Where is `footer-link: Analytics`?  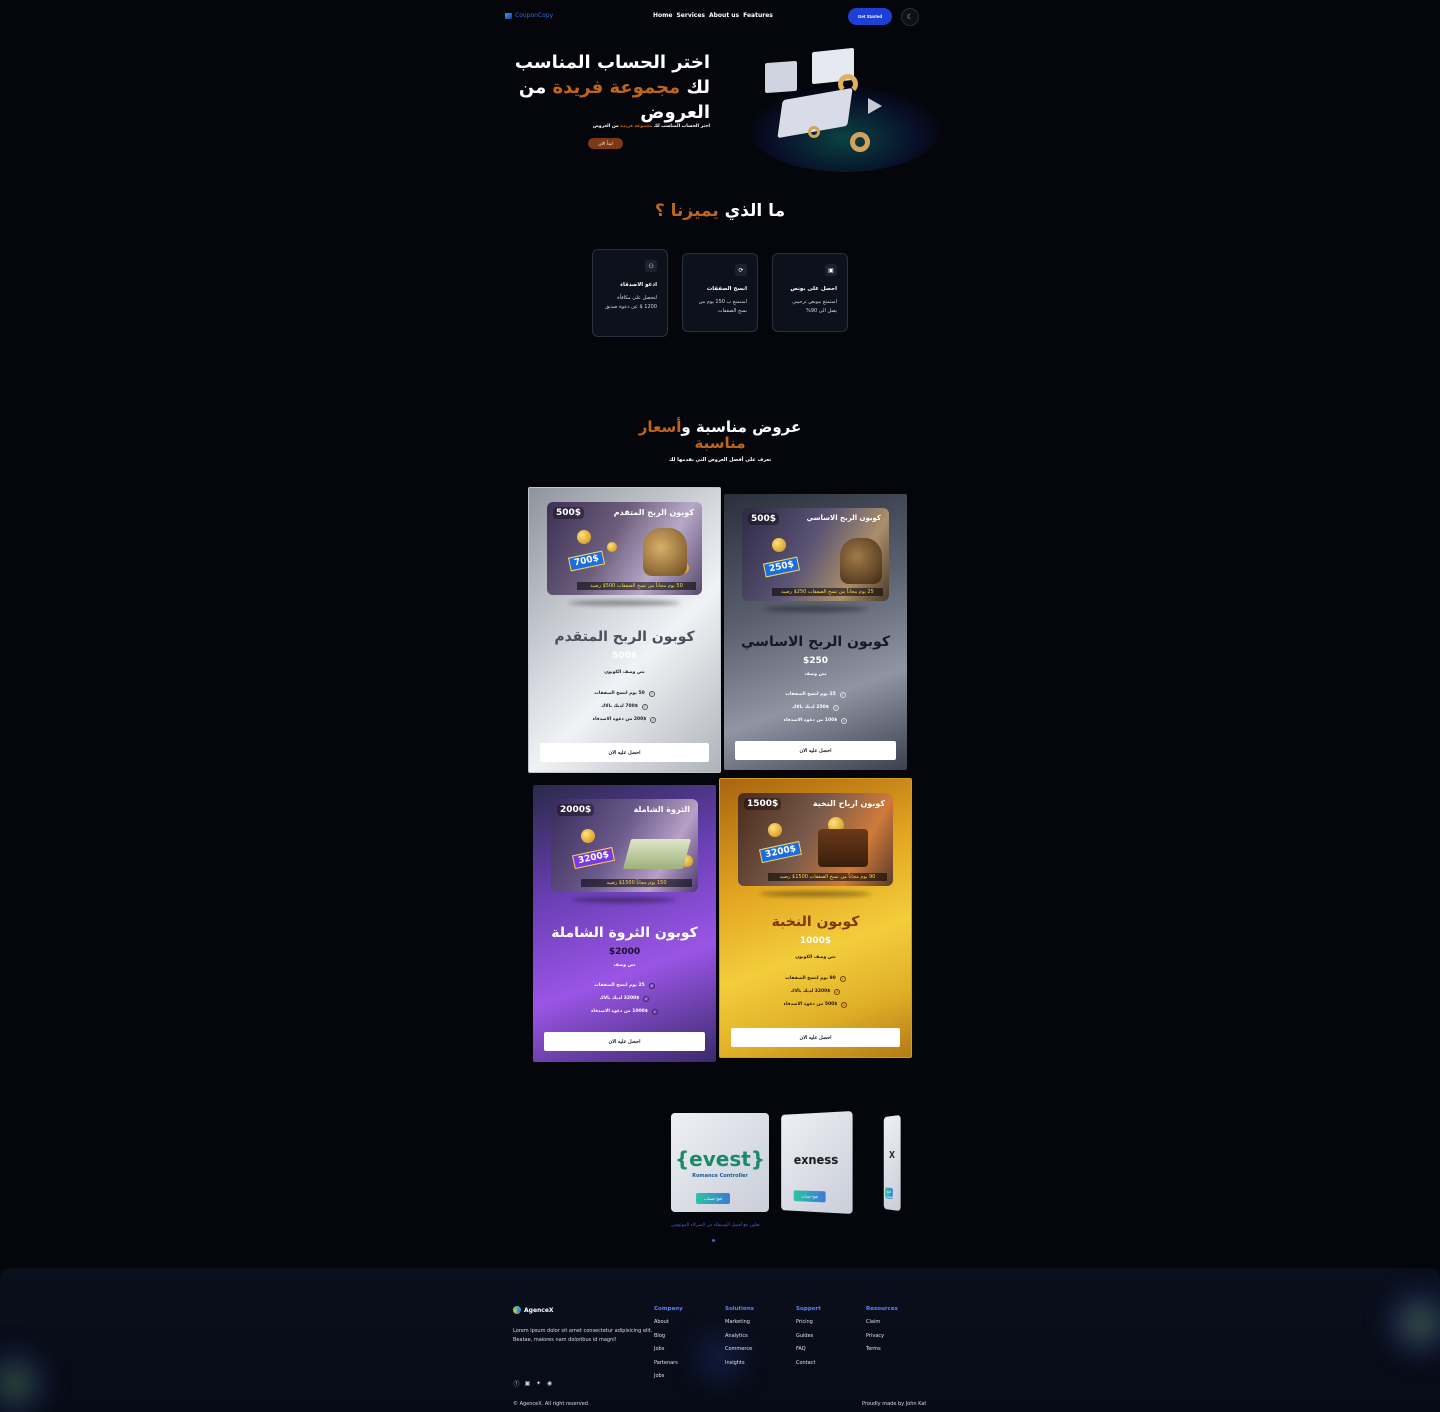
footer-link: Analytics is located at coordinates (739, 1340).